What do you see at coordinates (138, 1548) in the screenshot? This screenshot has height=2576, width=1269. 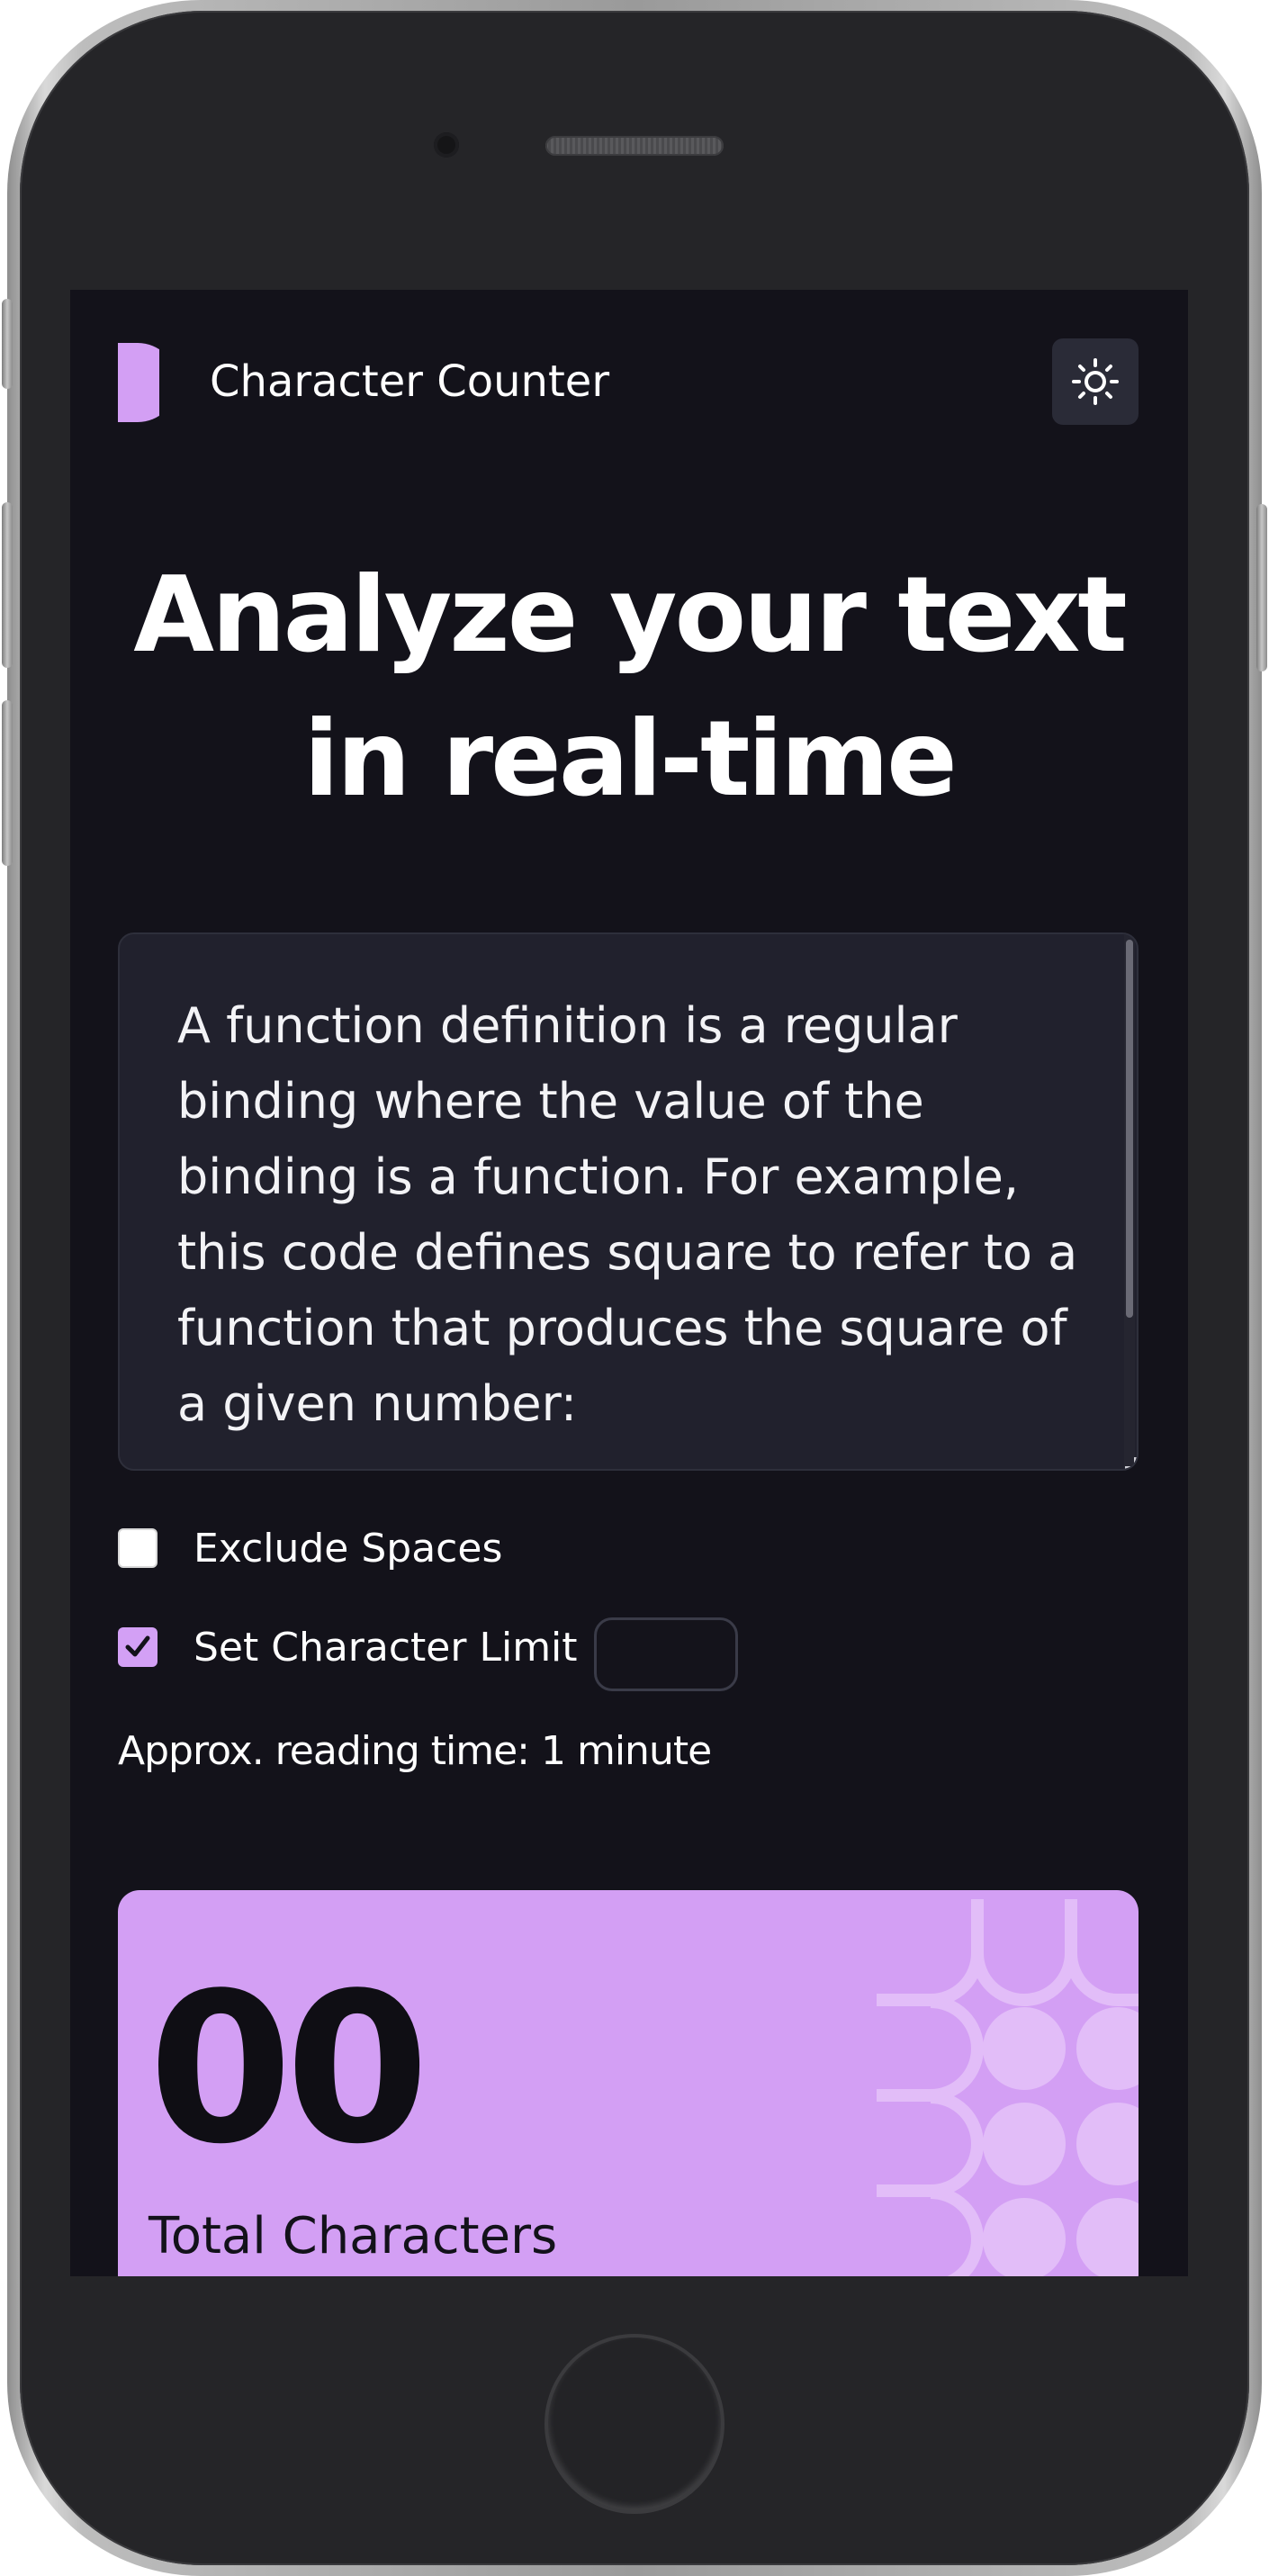 I see `exclude-spaces-checkbox` at bounding box center [138, 1548].